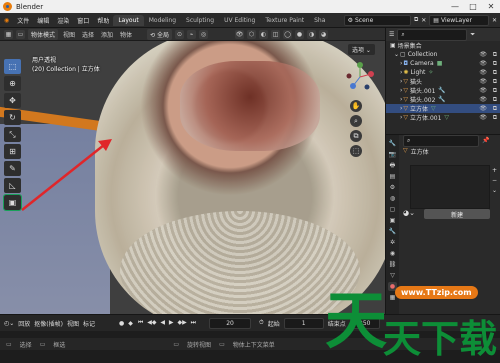 The height and width of the screenshot is (363, 500). What do you see at coordinates (443, 100) in the screenshot?
I see `outliner-row-mesh: › ▽ 猫头.002 🔧 👁 ⧉` at bounding box center [443, 100].